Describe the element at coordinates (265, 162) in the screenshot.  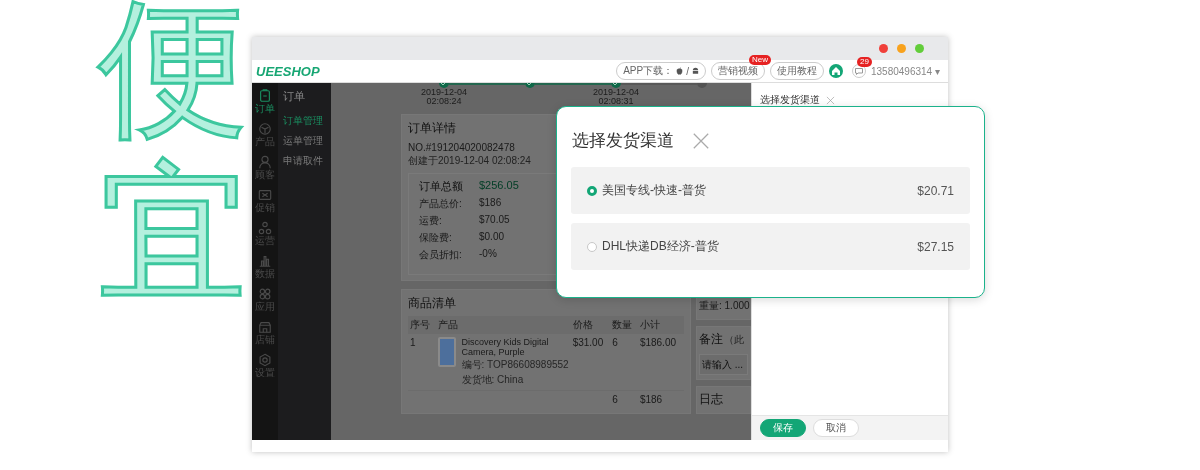
I see `person-icon` at that location.